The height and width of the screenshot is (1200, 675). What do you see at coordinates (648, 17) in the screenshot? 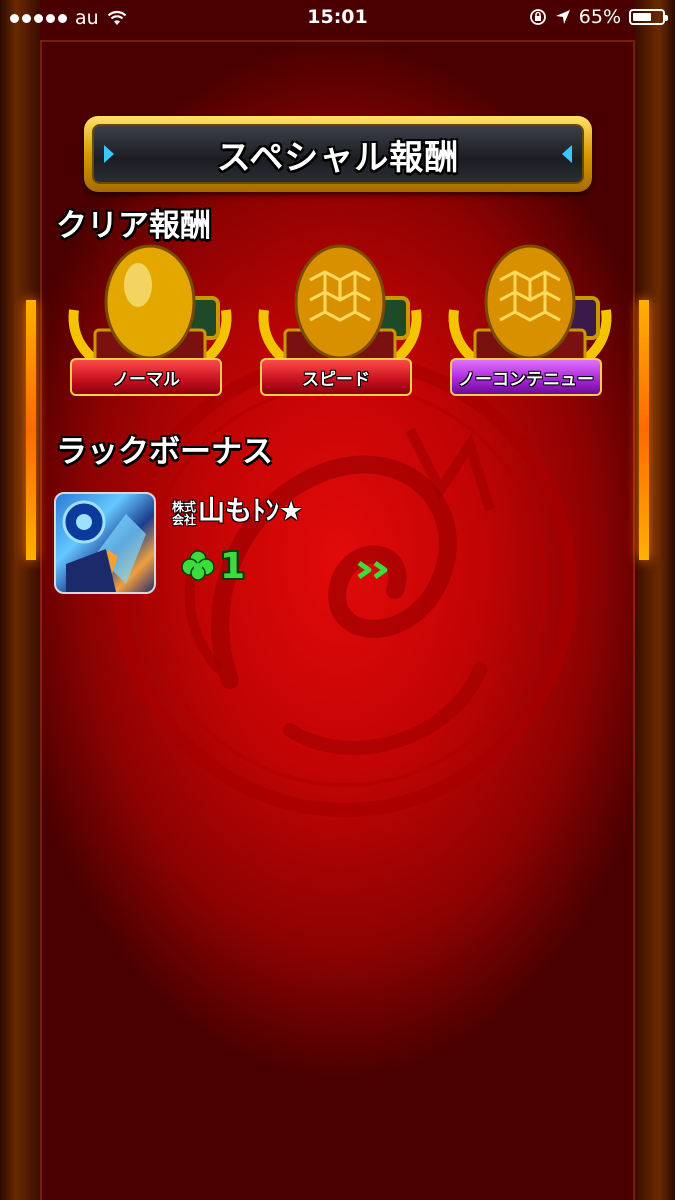
I see `battery-icon` at bounding box center [648, 17].